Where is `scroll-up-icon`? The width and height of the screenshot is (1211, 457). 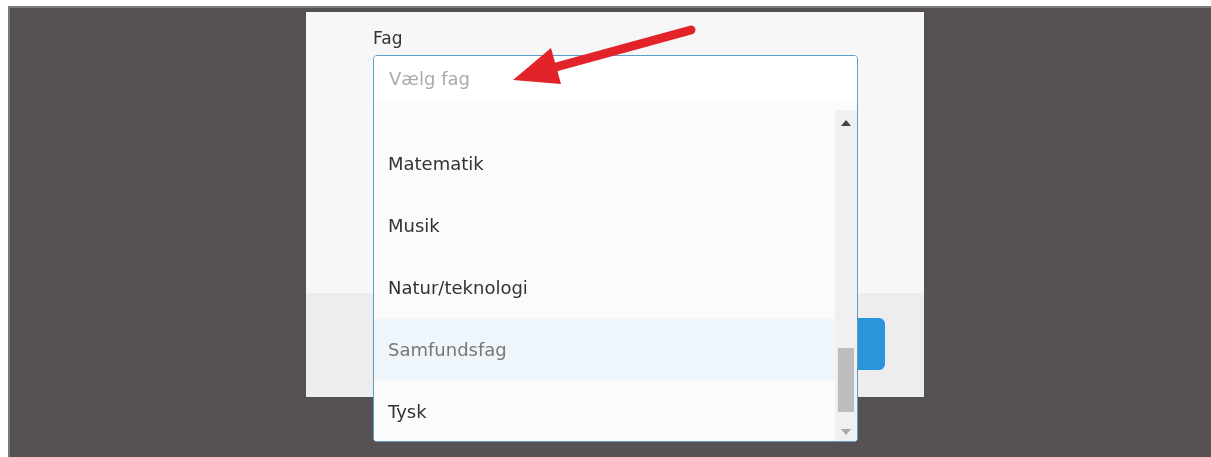 scroll-up-icon is located at coordinates (846, 123).